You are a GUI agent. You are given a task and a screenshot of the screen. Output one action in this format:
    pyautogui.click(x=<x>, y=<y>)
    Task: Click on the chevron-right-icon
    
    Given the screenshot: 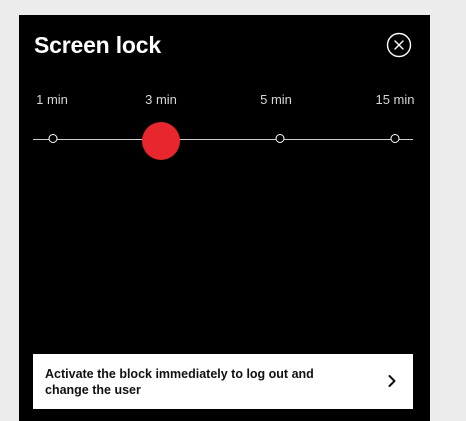 What is the action you would take?
    pyautogui.click(x=392, y=381)
    